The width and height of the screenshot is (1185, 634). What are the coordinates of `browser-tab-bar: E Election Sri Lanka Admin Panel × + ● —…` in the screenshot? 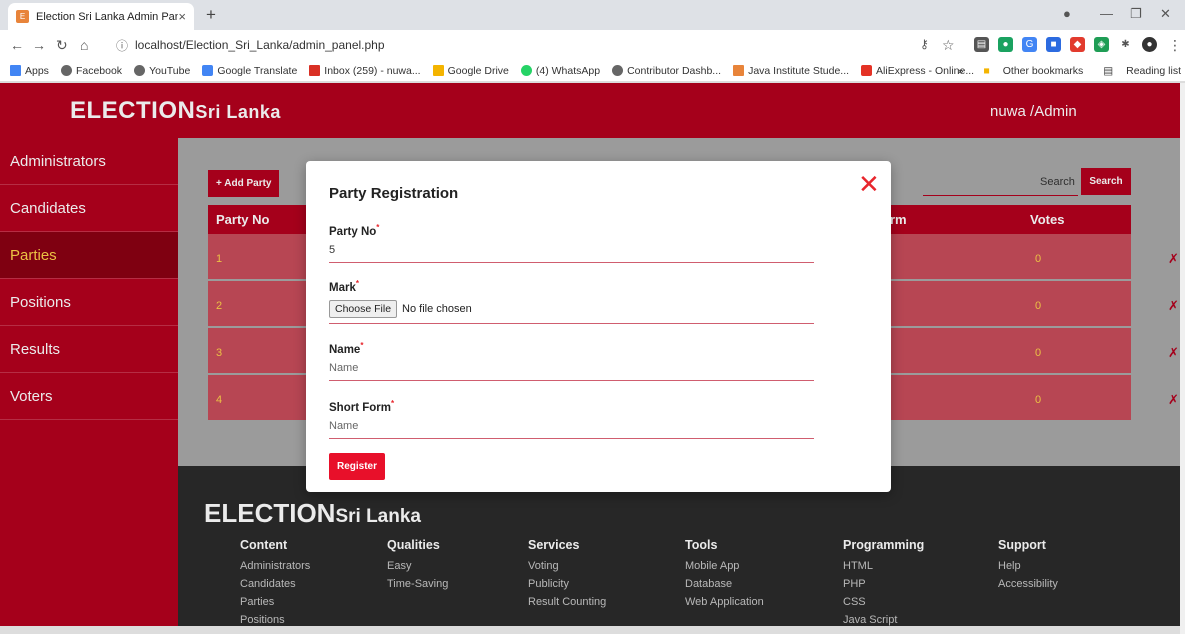 It's located at (592, 15).